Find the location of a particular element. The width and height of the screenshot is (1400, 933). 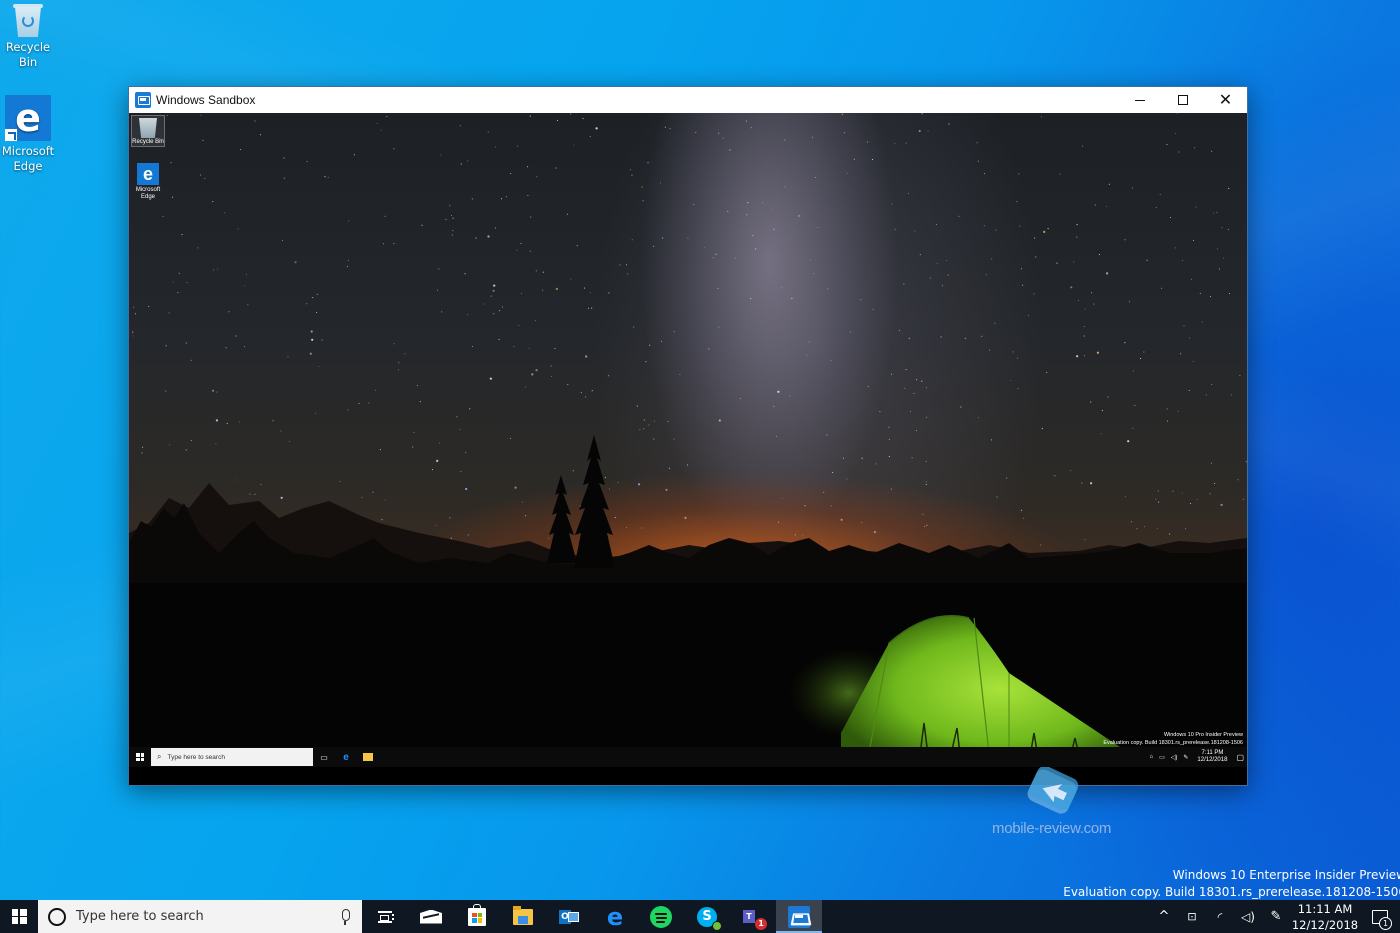

vm-start-button is located at coordinates (140, 757).